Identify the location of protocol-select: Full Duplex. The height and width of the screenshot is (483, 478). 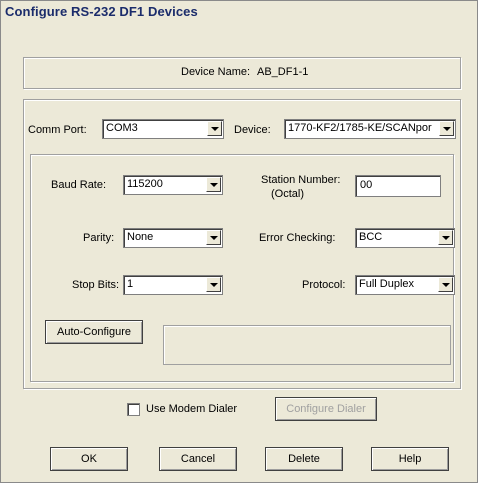
(405, 285).